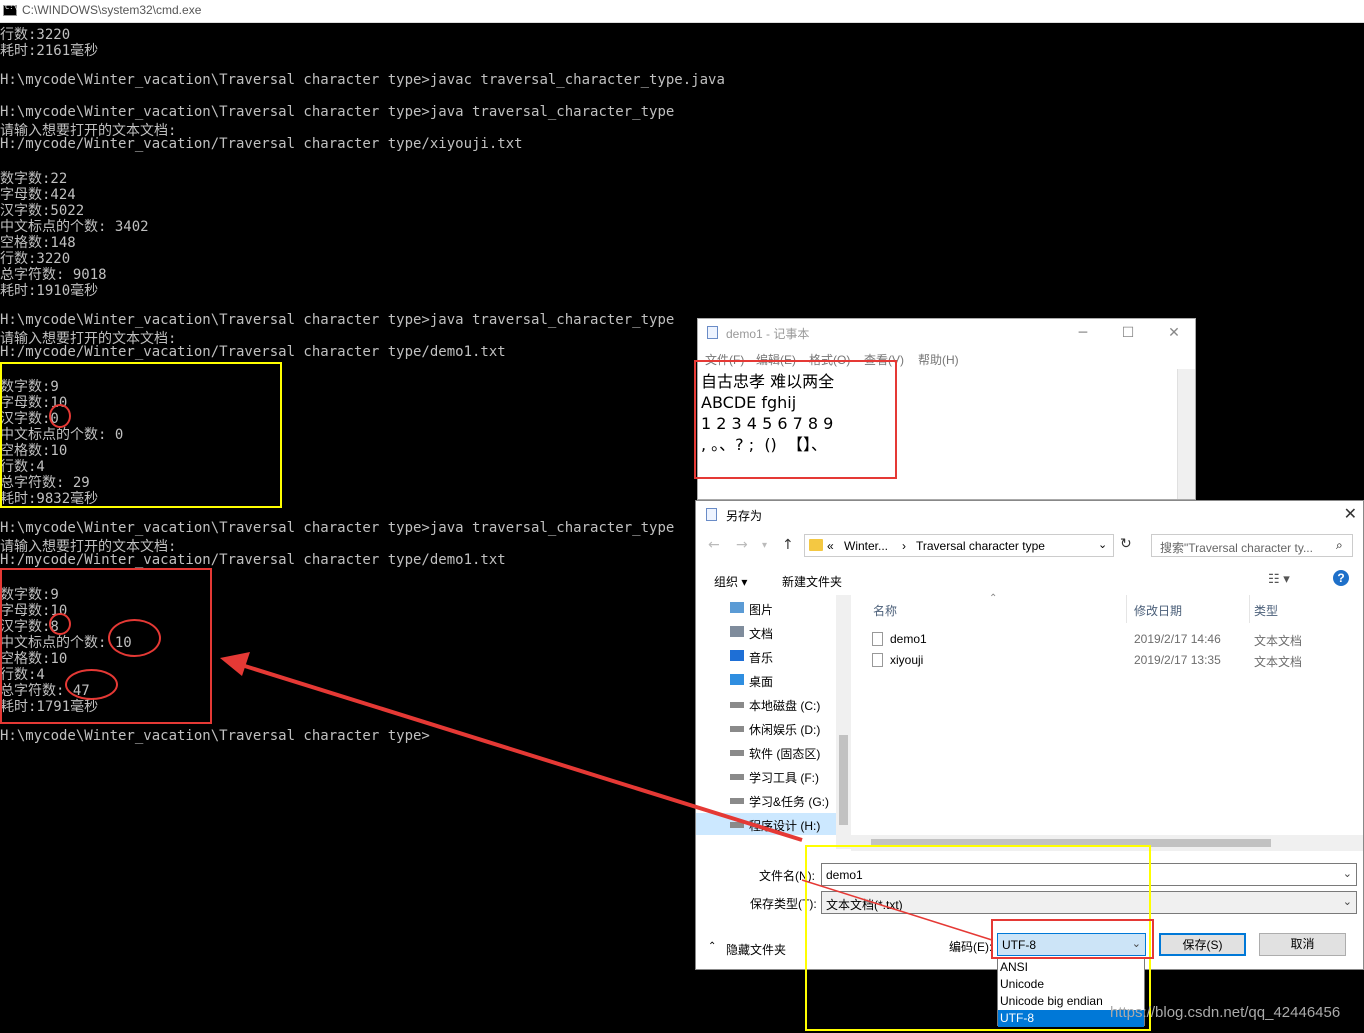 This screenshot has width=1364, height=1033. What do you see at coordinates (1186, 434) in the screenshot?
I see `notepad-scrollbar` at bounding box center [1186, 434].